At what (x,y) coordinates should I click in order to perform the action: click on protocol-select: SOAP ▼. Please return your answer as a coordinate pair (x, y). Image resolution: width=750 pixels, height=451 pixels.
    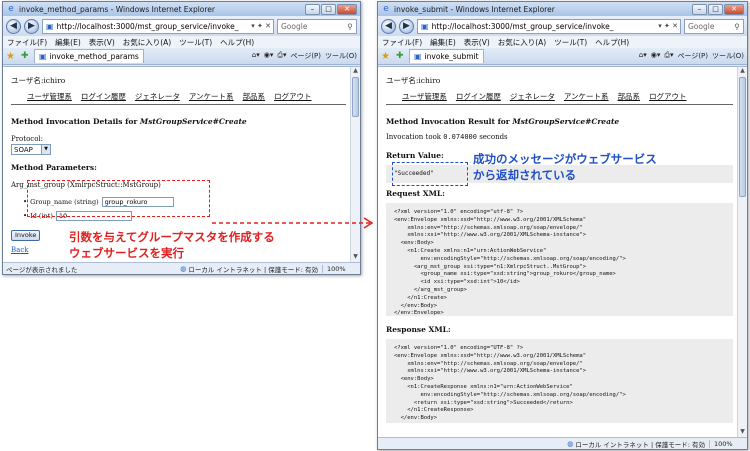
    Looking at the image, I should click on (31, 149).